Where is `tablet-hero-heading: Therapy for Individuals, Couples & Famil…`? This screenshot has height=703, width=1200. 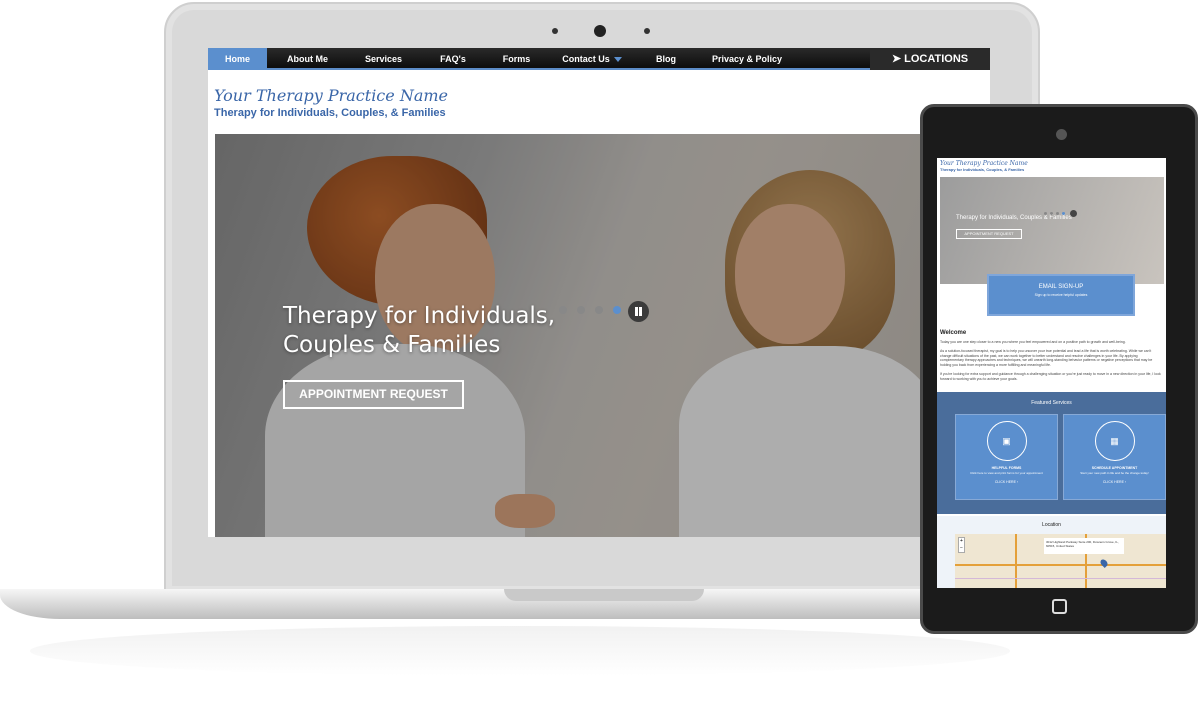 tablet-hero-heading: Therapy for Individuals, Couples & Famil… is located at coordinates (1014, 218).